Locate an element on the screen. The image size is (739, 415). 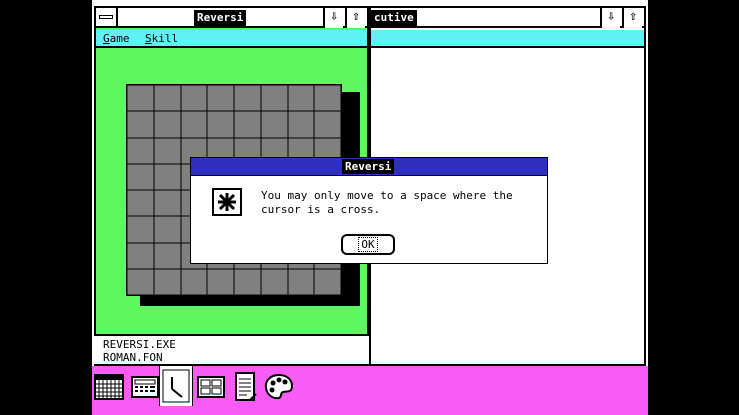
ok-button: OK is located at coordinates (368, 244).